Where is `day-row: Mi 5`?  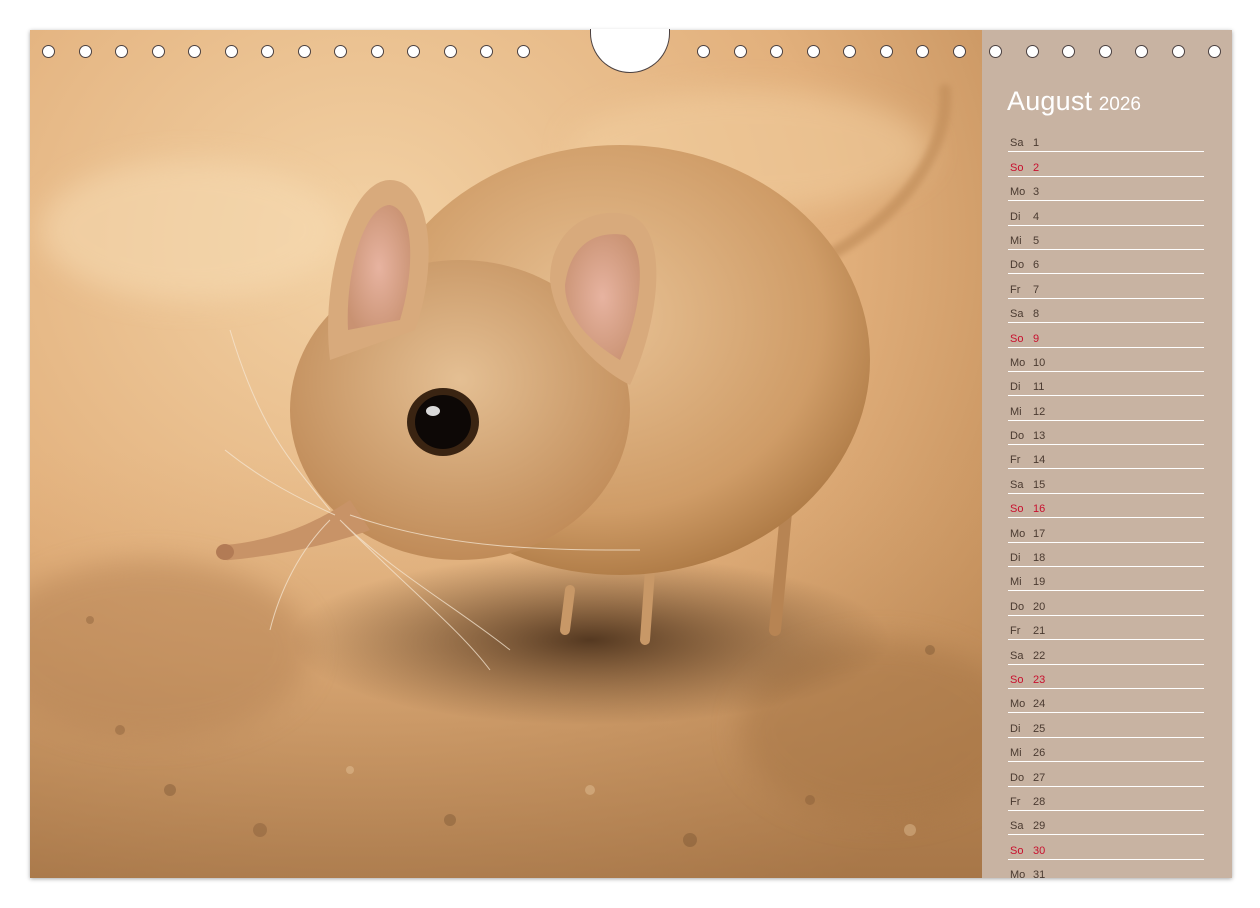 day-row: Mi 5 is located at coordinates (1106, 239).